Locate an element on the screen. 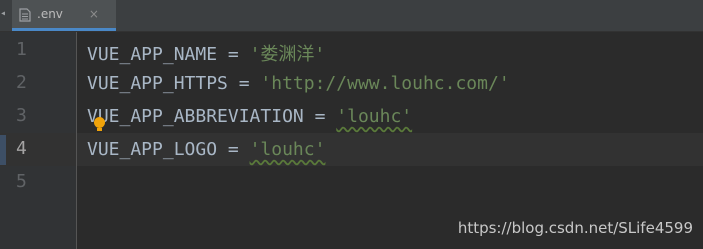 The width and height of the screenshot is (703, 249). env-key: VUE_APP_NAME is located at coordinates (152, 54).